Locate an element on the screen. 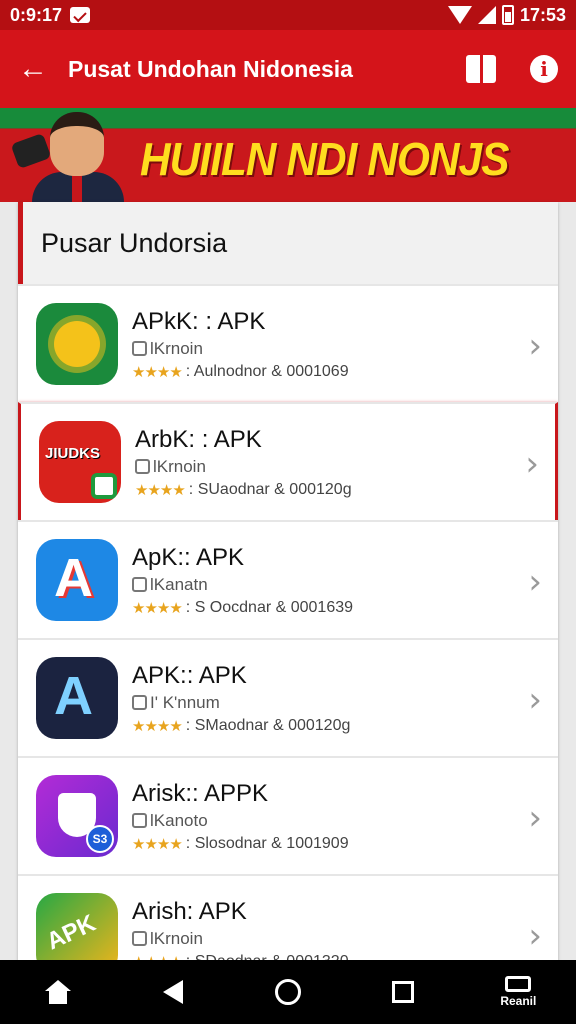 This screenshot has width=576, height=1024. app-meta: : Slosodnar & 1001909 is located at coordinates (267, 843).